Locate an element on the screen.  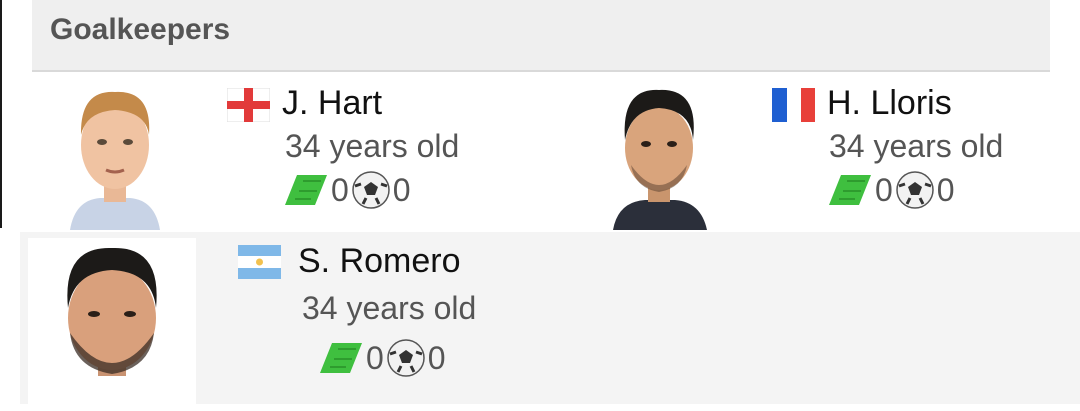
argentina-flag-icon is located at coordinates (259, 262).